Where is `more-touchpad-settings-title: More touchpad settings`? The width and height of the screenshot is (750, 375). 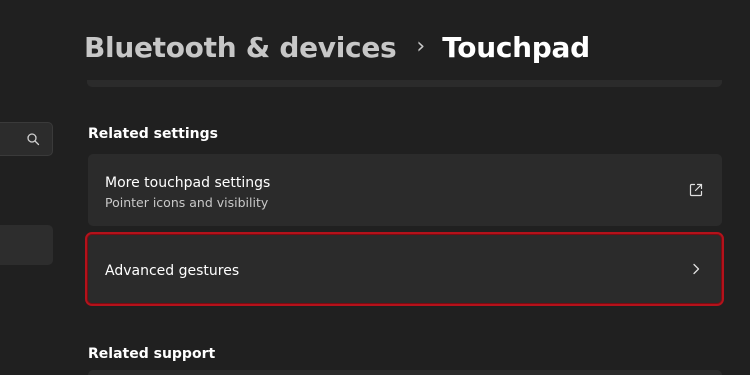
more-touchpad-settings-title: More touchpad settings is located at coordinates (188, 183).